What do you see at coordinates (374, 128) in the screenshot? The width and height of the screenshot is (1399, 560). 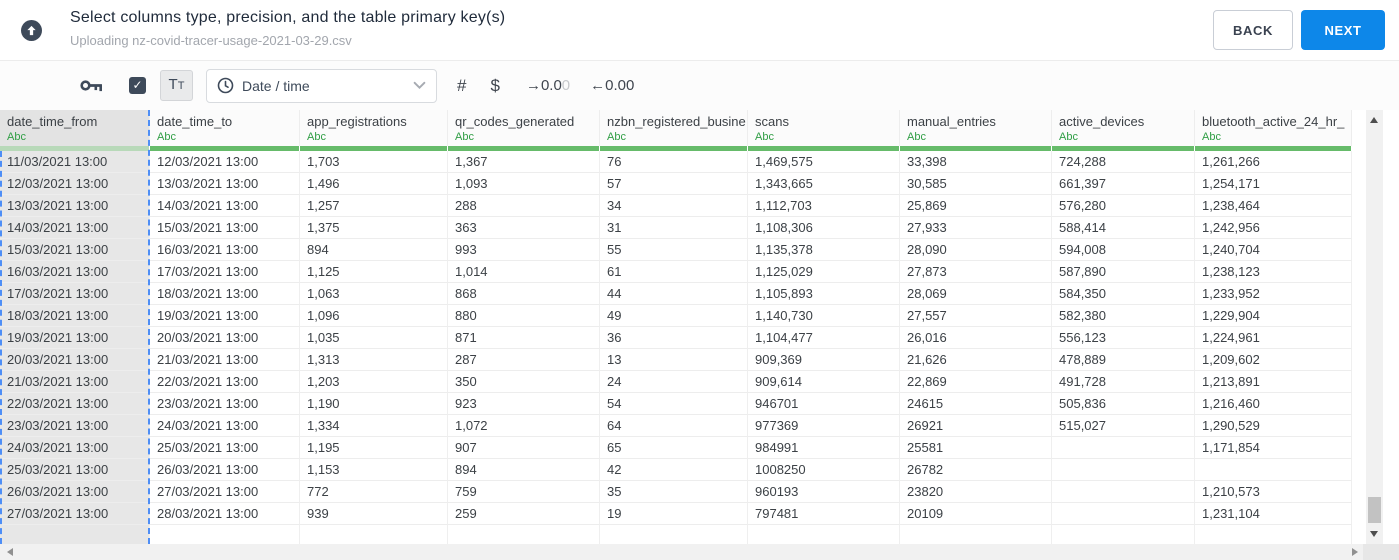 I see `column-header-app_registrations: app_registrations Abc` at bounding box center [374, 128].